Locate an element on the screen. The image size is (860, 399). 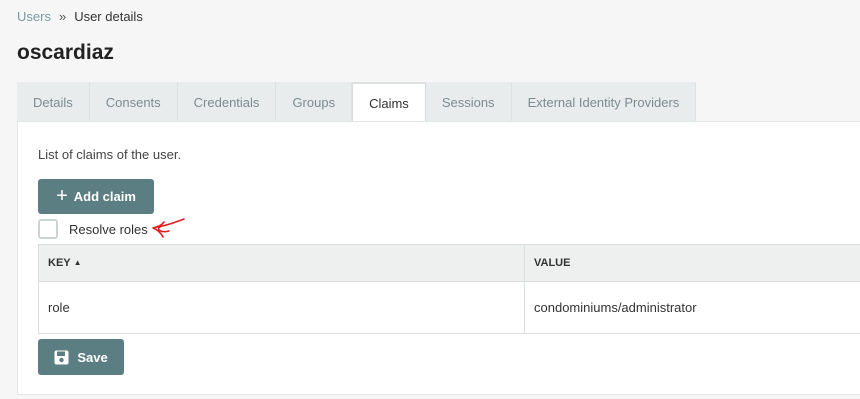
table-header-row: KEY ▲ VALUE is located at coordinates (449, 263).